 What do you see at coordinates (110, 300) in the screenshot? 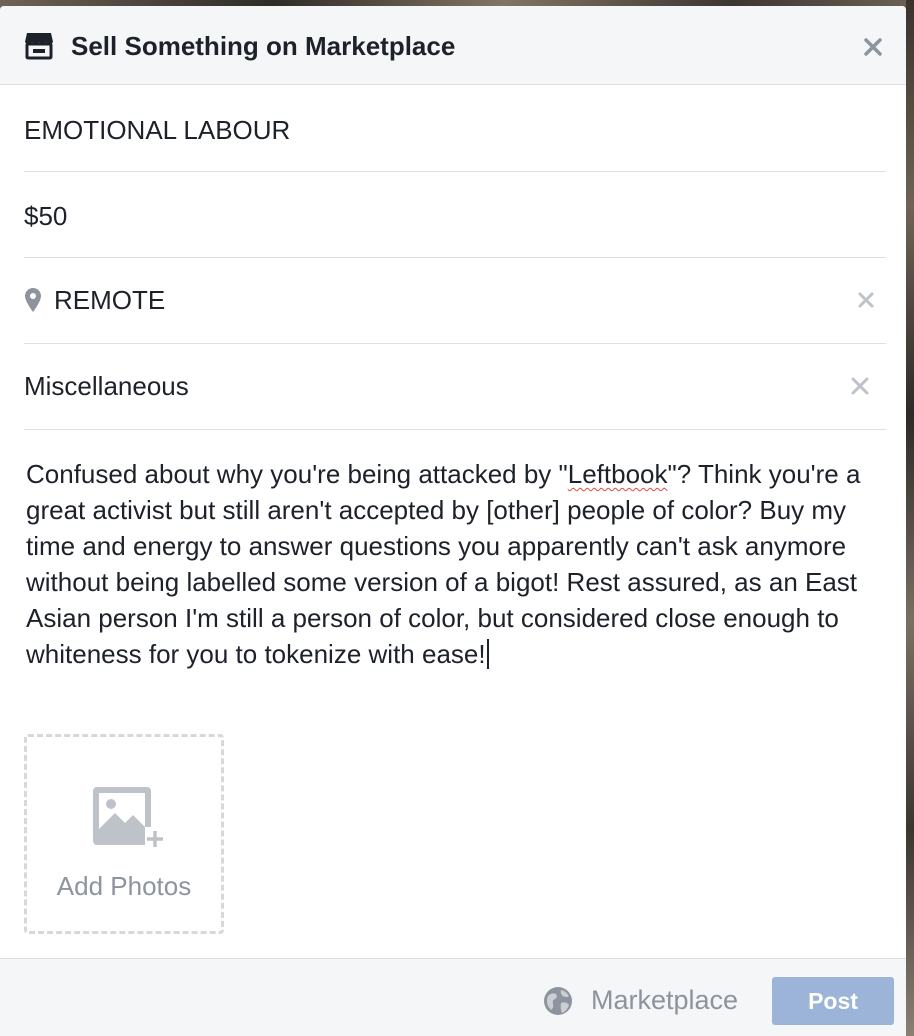
I see `location-field-value: REMOTE` at bounding box center [110, 300].